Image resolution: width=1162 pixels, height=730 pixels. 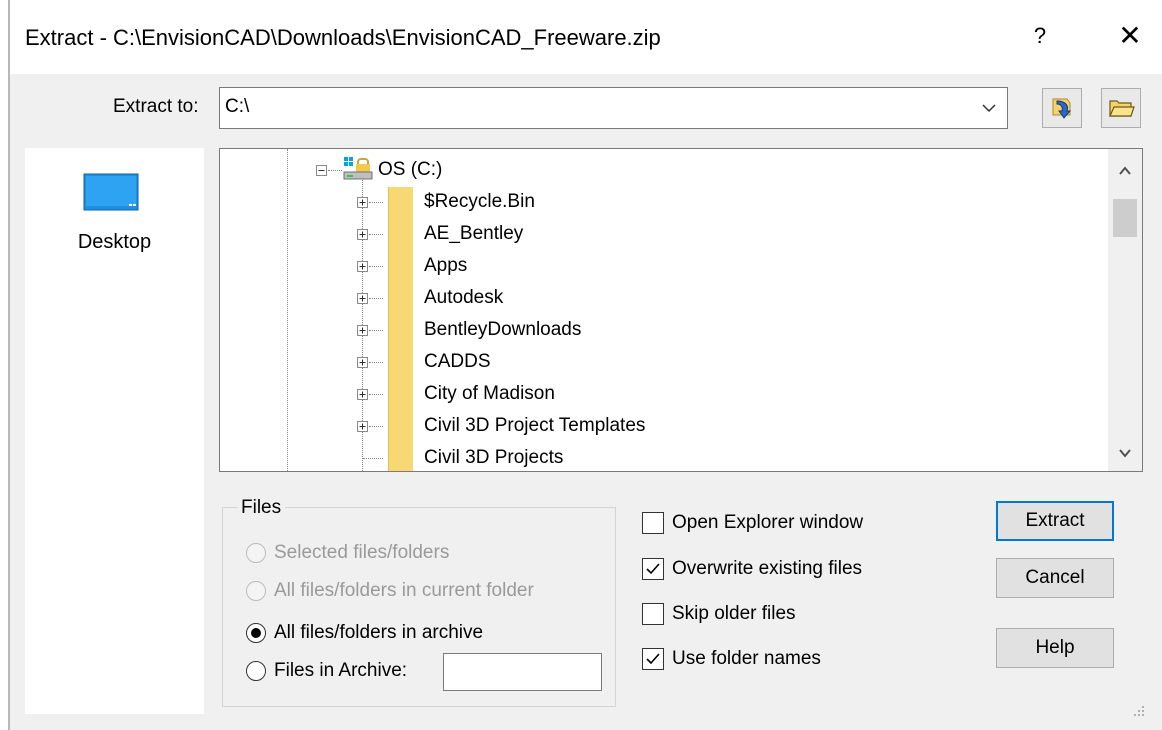 What do you see at coordinates (653, 614) in the screenshot?
I see `checkbox-skip-older` at bounding box center [653, 614].